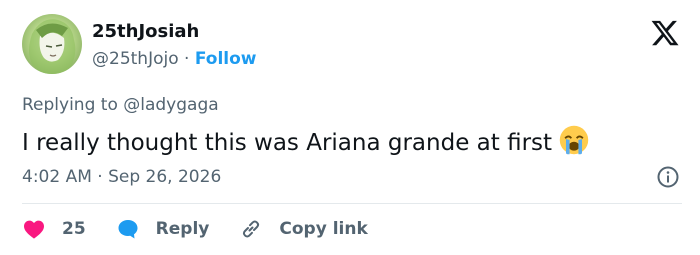  I want to click on replying-prefix: Replying to, so click(70, 105).